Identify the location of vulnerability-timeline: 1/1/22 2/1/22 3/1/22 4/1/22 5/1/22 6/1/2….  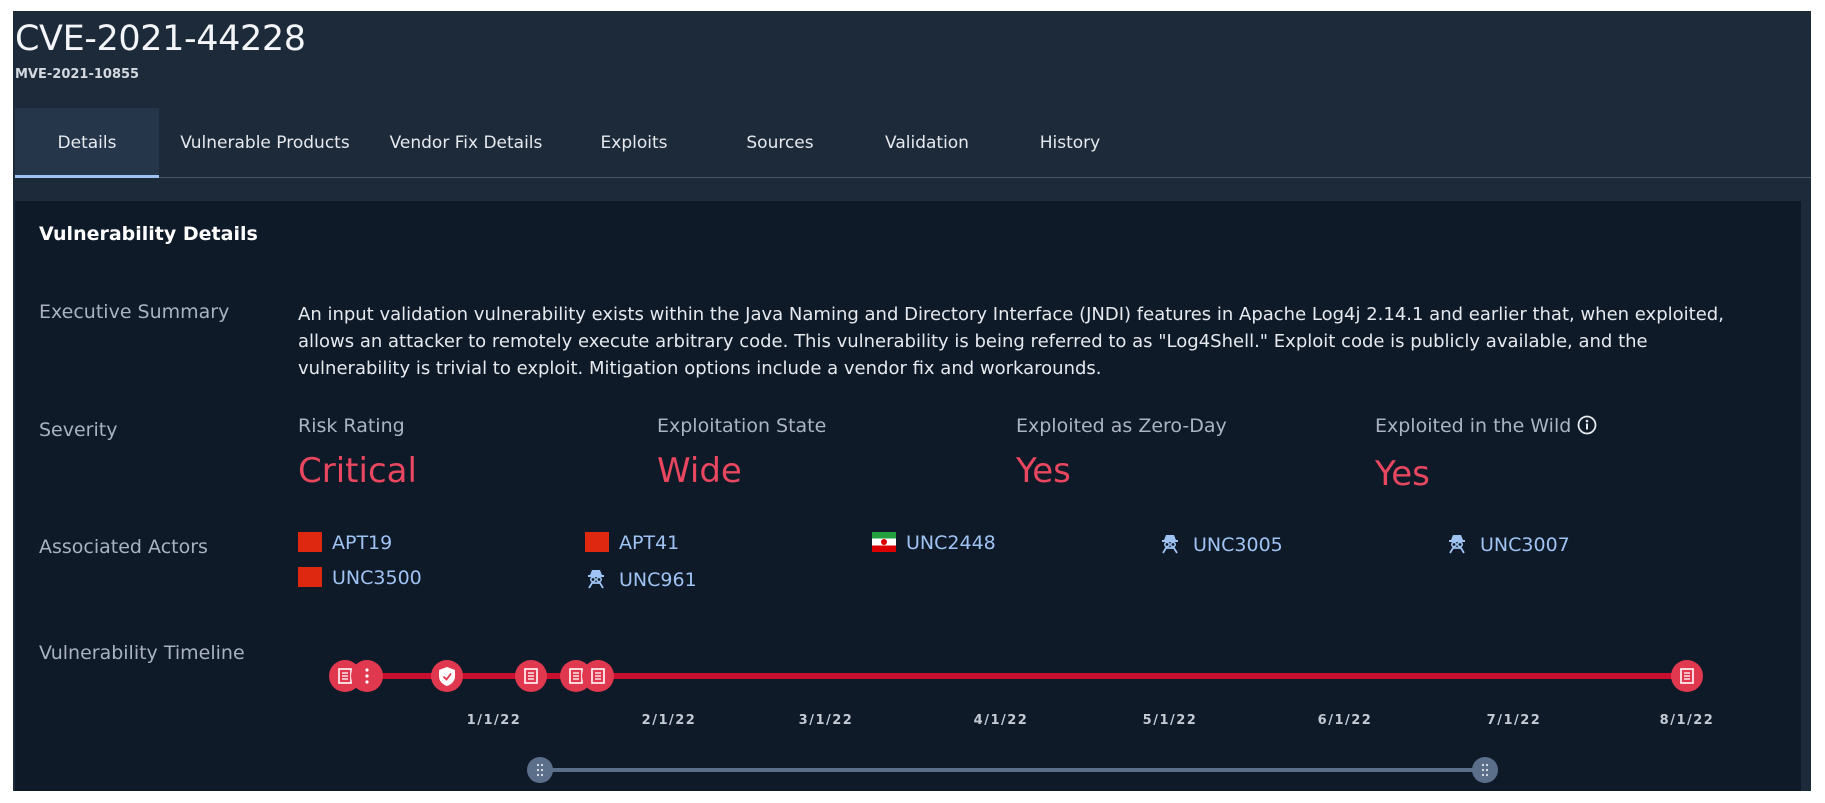
(1022, 721).